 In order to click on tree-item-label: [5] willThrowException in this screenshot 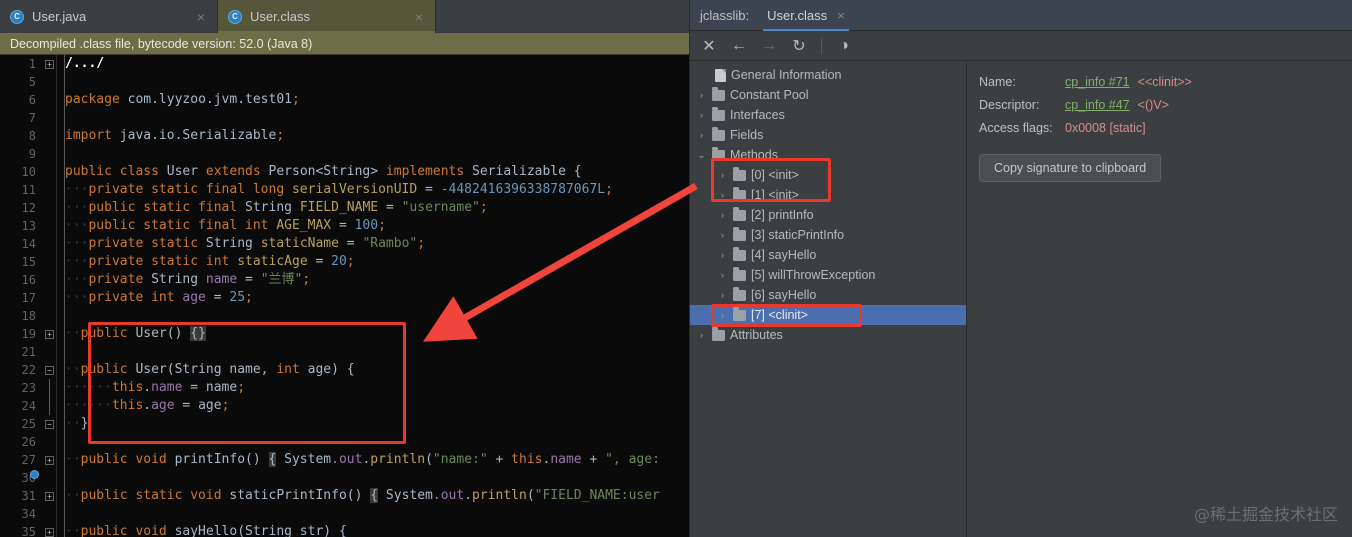, I will do `click(813, 275)`.